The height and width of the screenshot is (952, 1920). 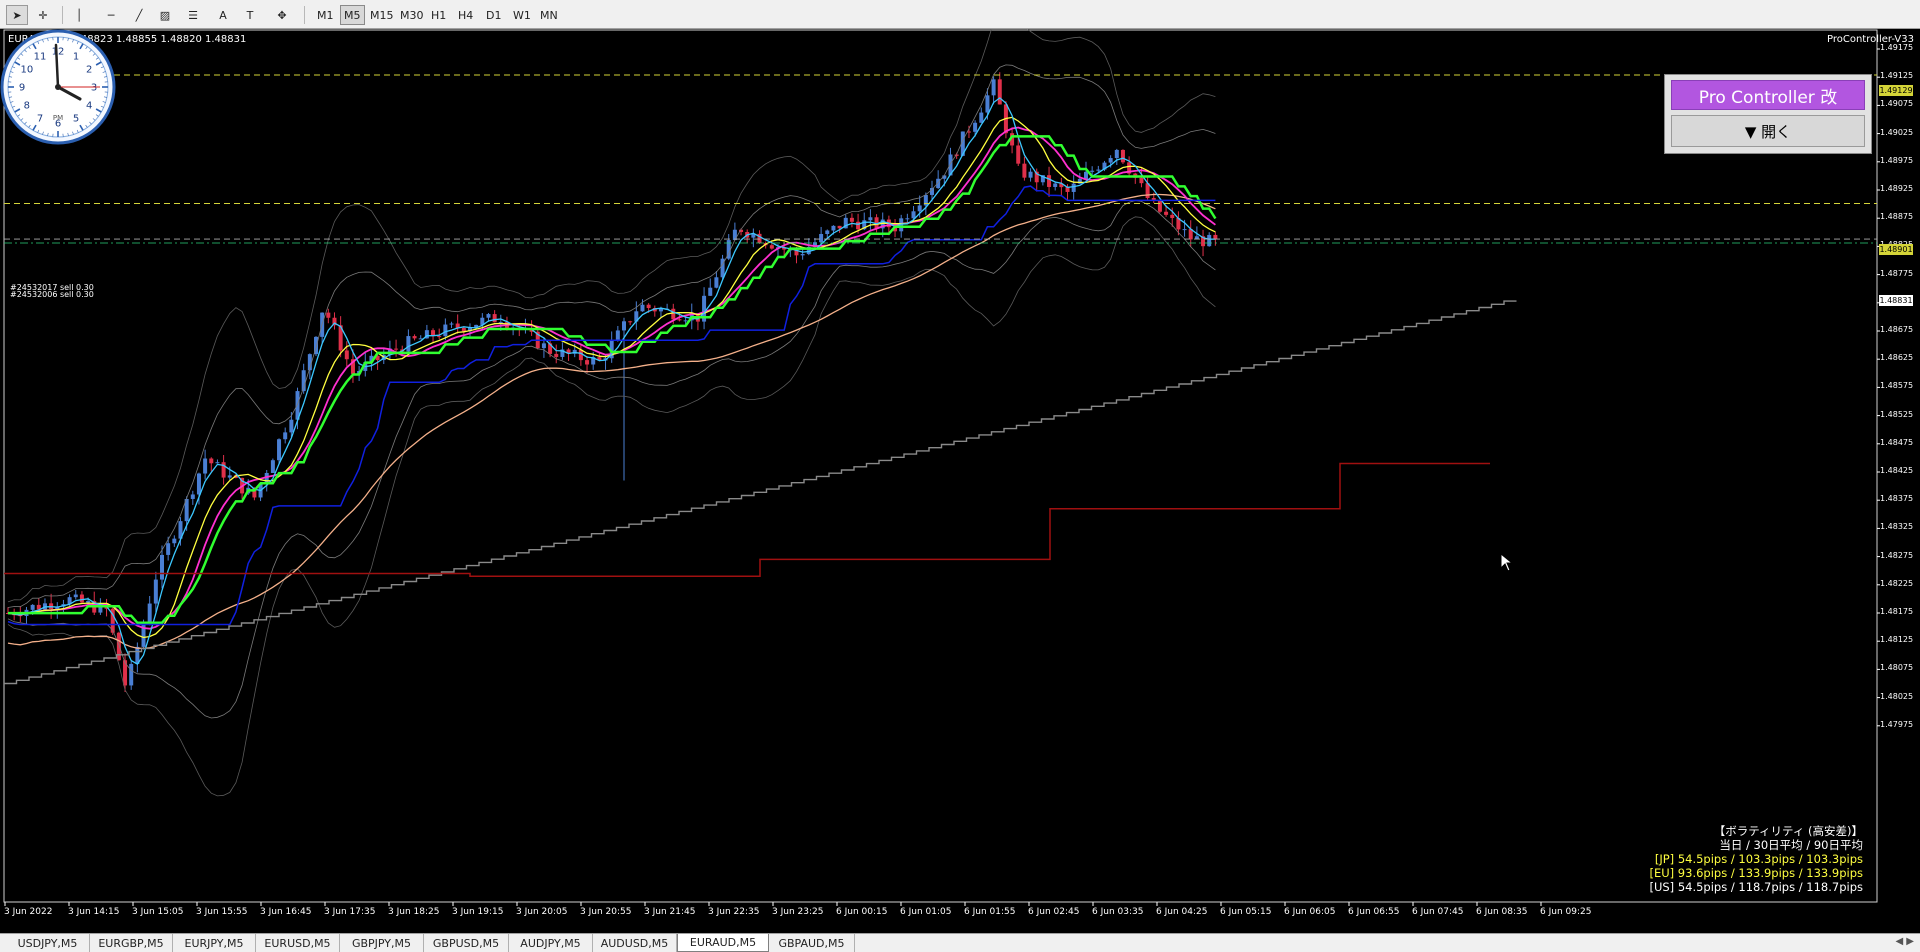 What do you see at coordinates (1897, 386) in the screenshot?
I see `price-axis-label: 1.48575` at bounding box center [1897, 386].